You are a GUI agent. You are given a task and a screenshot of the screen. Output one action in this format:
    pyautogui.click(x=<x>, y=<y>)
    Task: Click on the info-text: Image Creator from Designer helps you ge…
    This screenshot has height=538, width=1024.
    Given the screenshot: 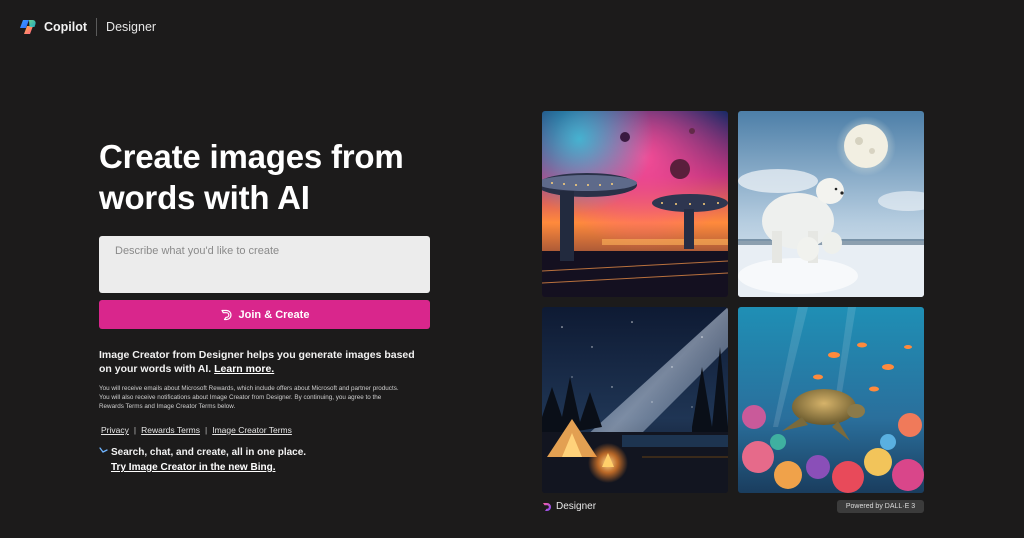 What is the action you would take?
    pyautogui.click(x=264, y=362)
    